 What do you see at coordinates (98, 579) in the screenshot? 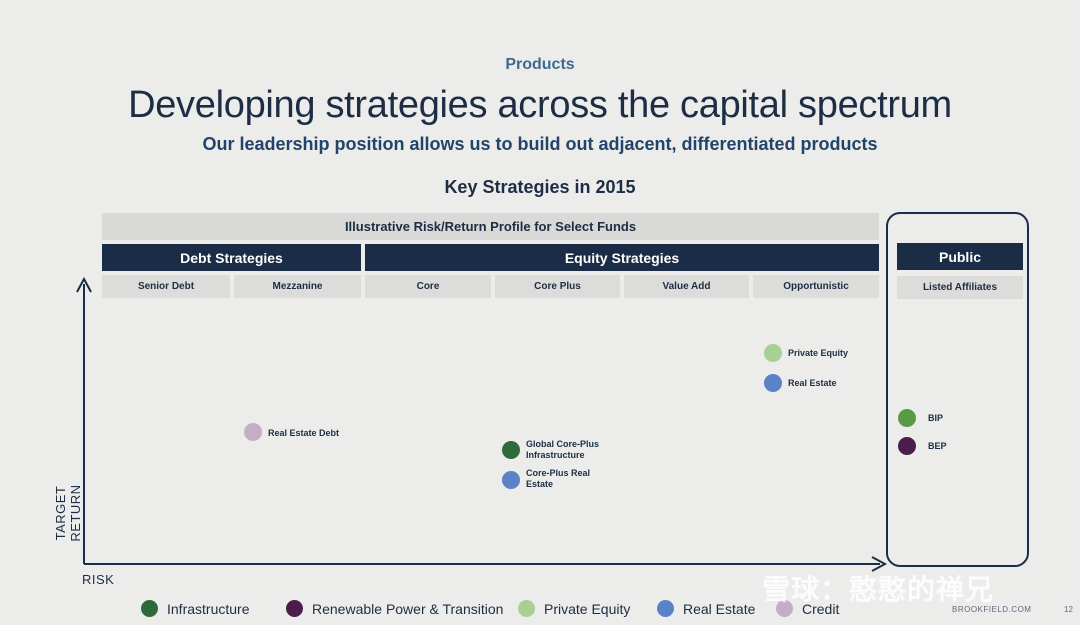
I see `x-axis-label: RISK` at bounding box center [98, 579].